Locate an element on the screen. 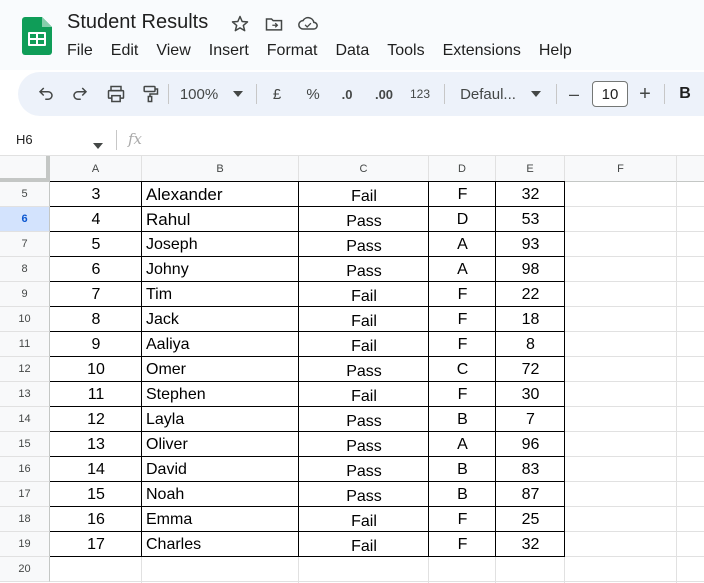  zoom-select: 100% is located at coordinates (199, 94).